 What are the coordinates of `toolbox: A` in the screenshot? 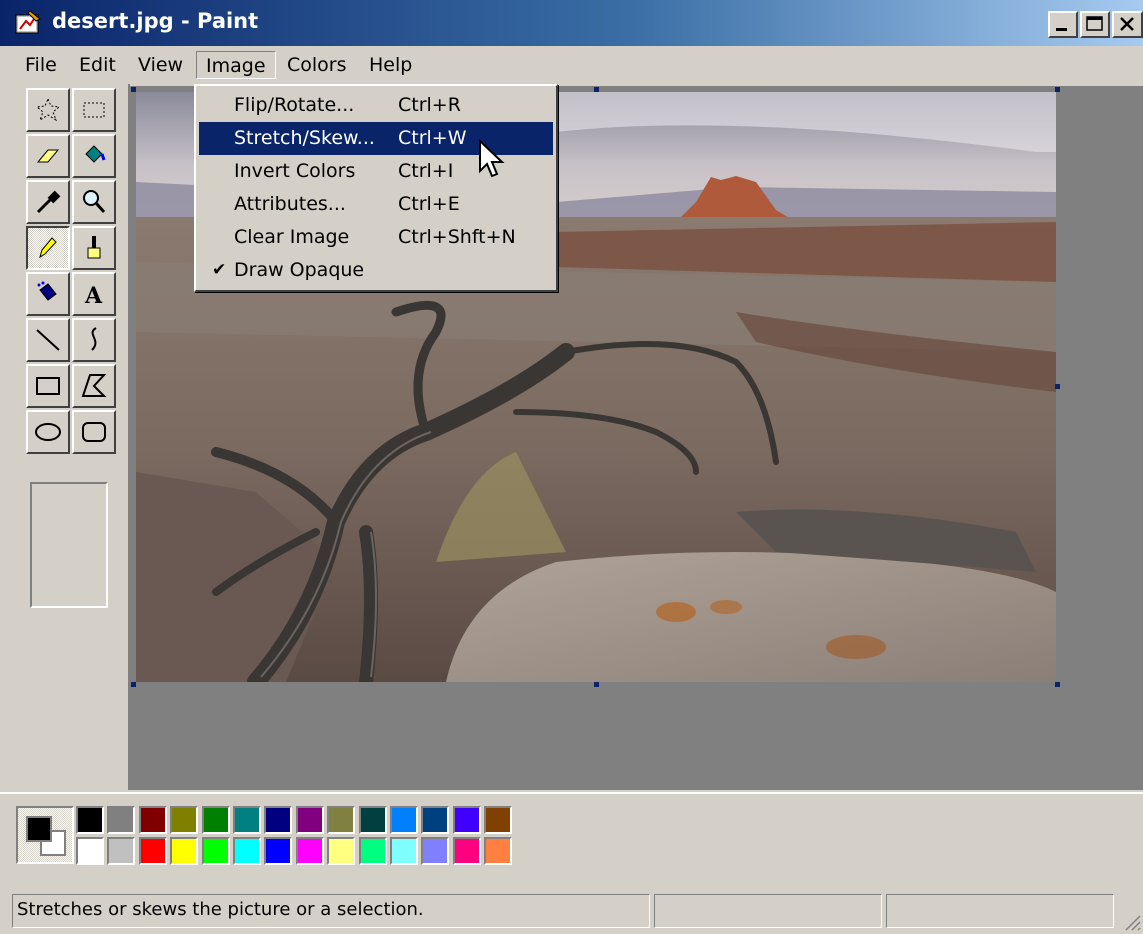 It's located at (72, 437).